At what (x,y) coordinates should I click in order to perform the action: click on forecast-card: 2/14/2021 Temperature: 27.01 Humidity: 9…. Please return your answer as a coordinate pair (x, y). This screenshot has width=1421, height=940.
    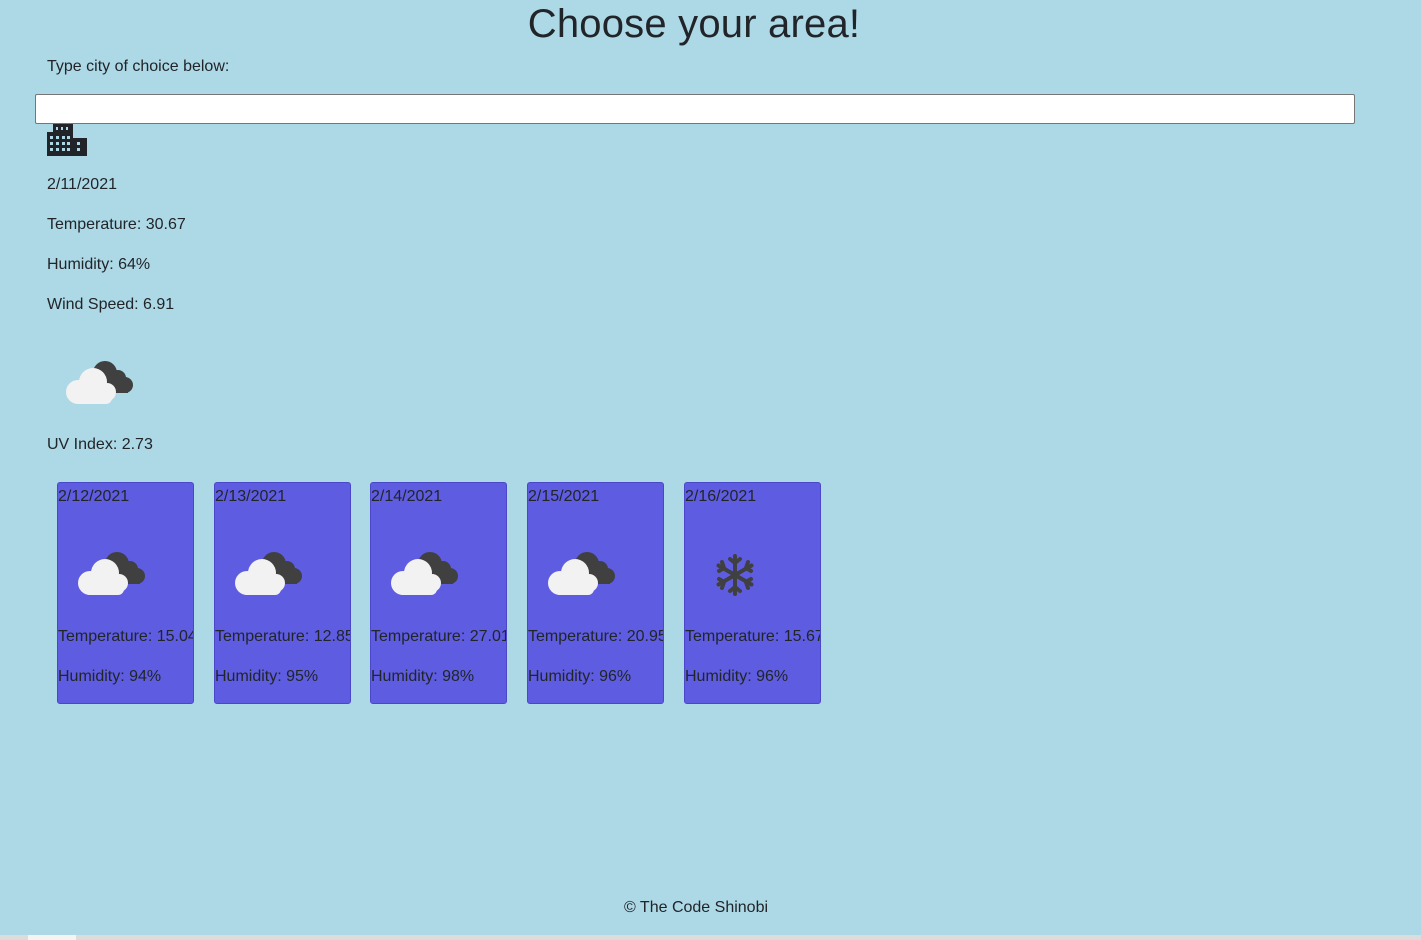
    Looking at the image, I should click on (438, 593).